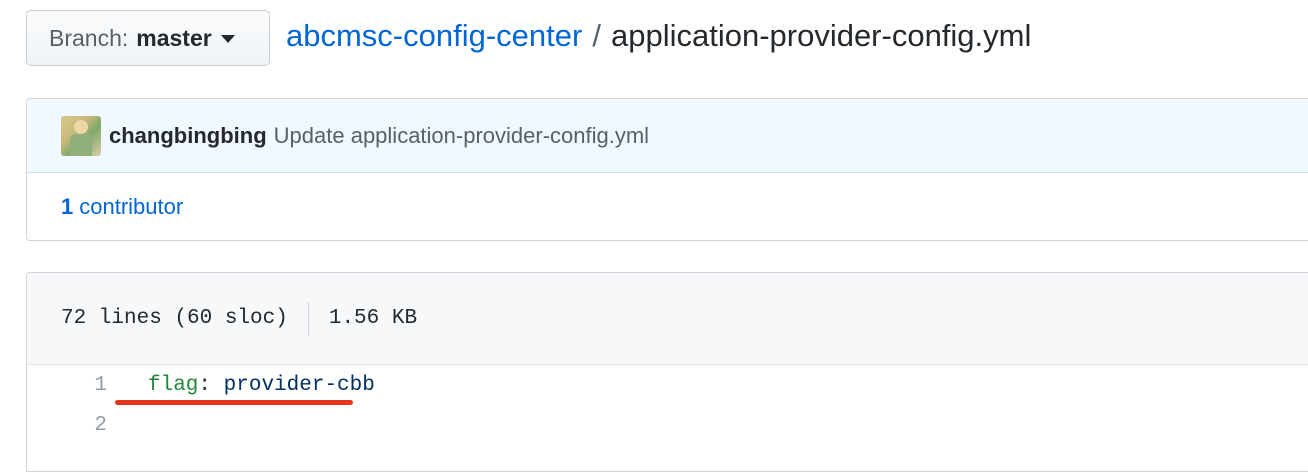 The width and height of the screenshot is (1308, 472). I want to click on branch-prefix-label: Branch:, so click(89, 37).